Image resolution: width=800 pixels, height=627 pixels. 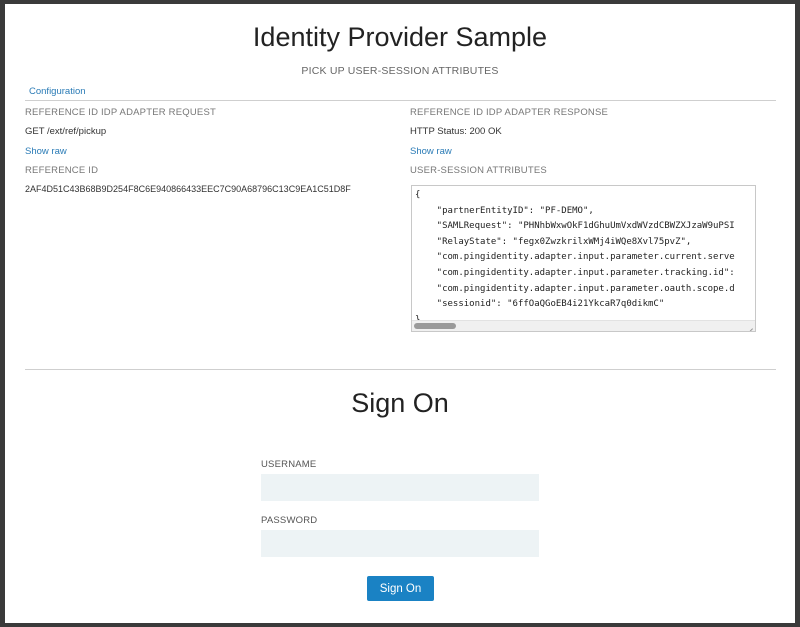 What do you see at coordinates (400, 71) in the screenshot?
I see `page-subtitle: PICK UP USER-SESSION ATTRIBUTES` at bounding box center [400, 71].